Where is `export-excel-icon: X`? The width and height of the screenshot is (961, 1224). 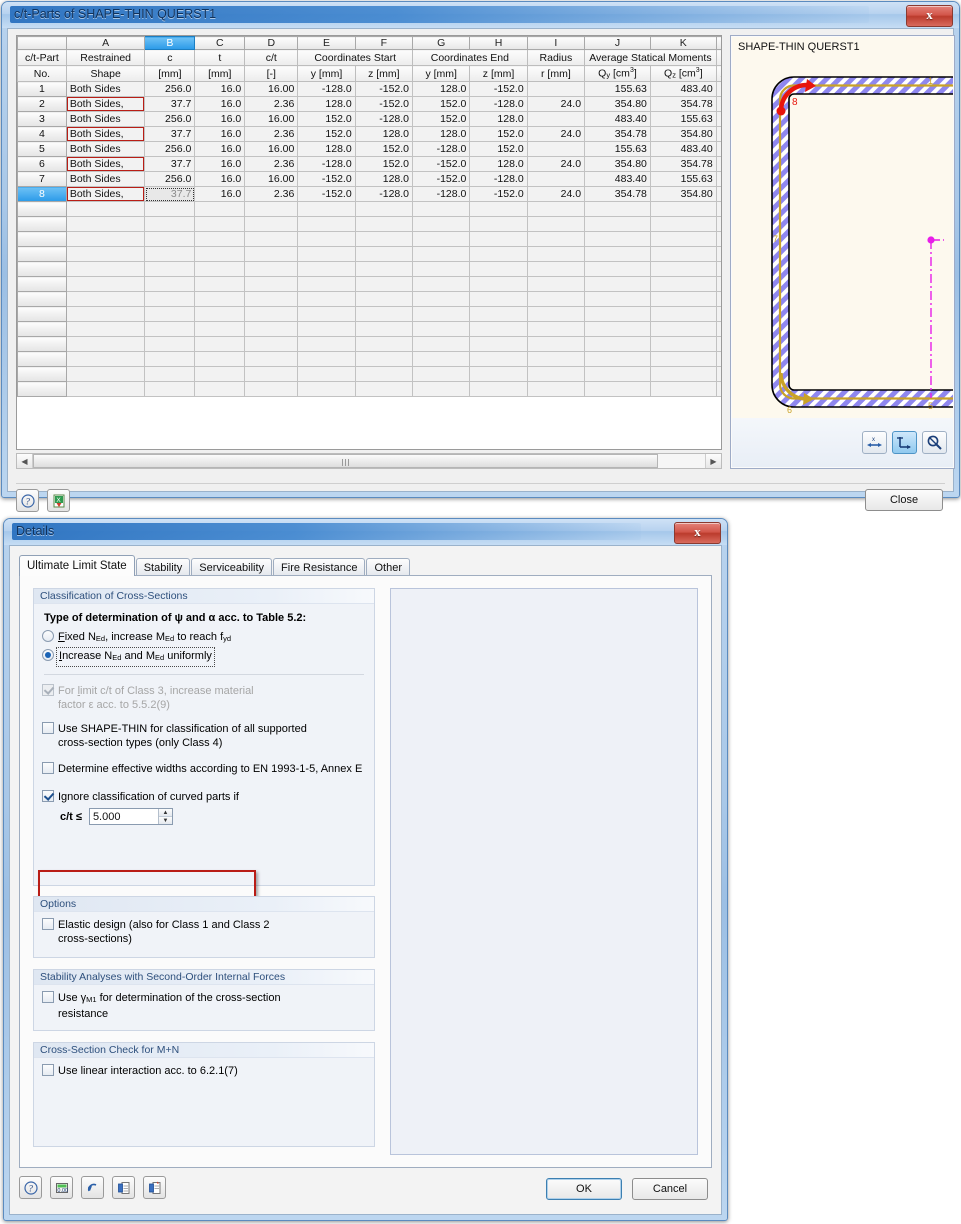
export-excel-icon: X is located at coordinates (59, 500).